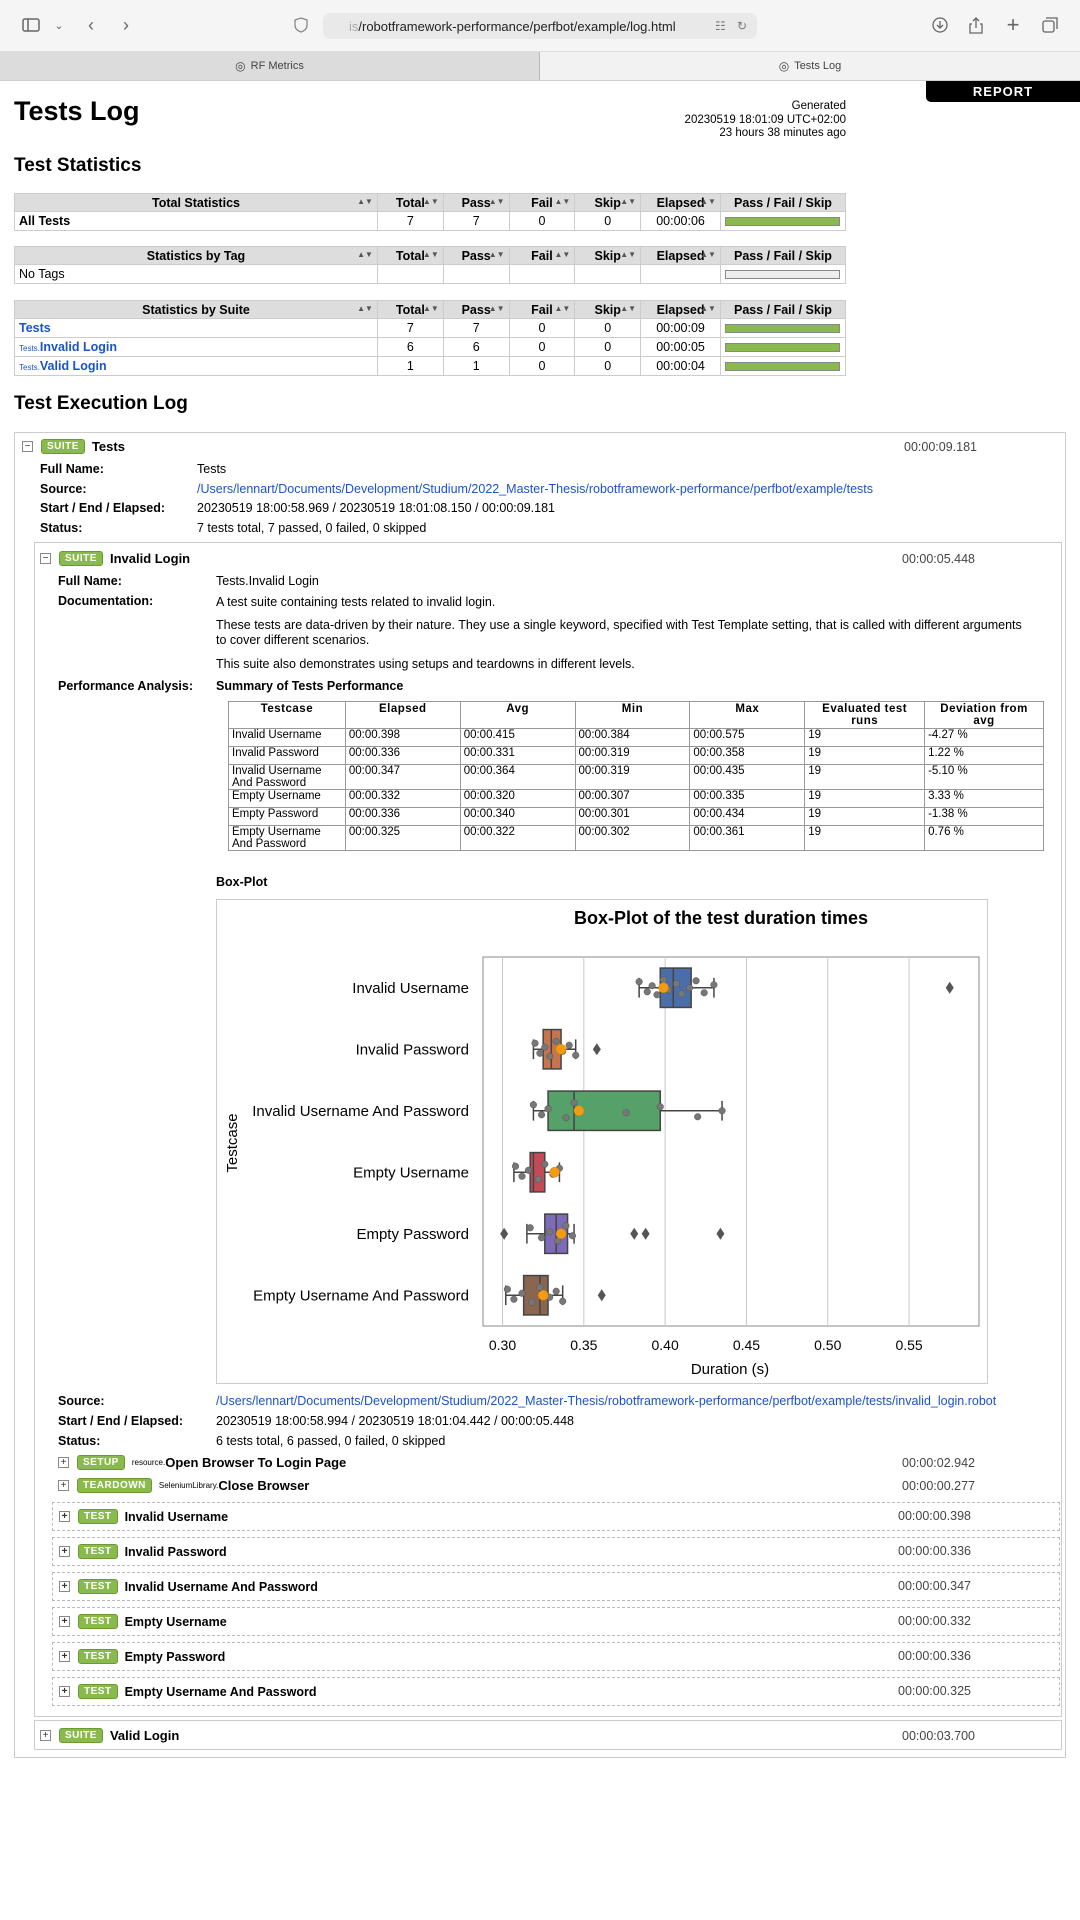 This screenshot has height=1920, width=1080. Describe the element at coordinates (270, 66) in the screenshot. I see `tab-rf-metrics: ◎ RF Metrics` at that location.